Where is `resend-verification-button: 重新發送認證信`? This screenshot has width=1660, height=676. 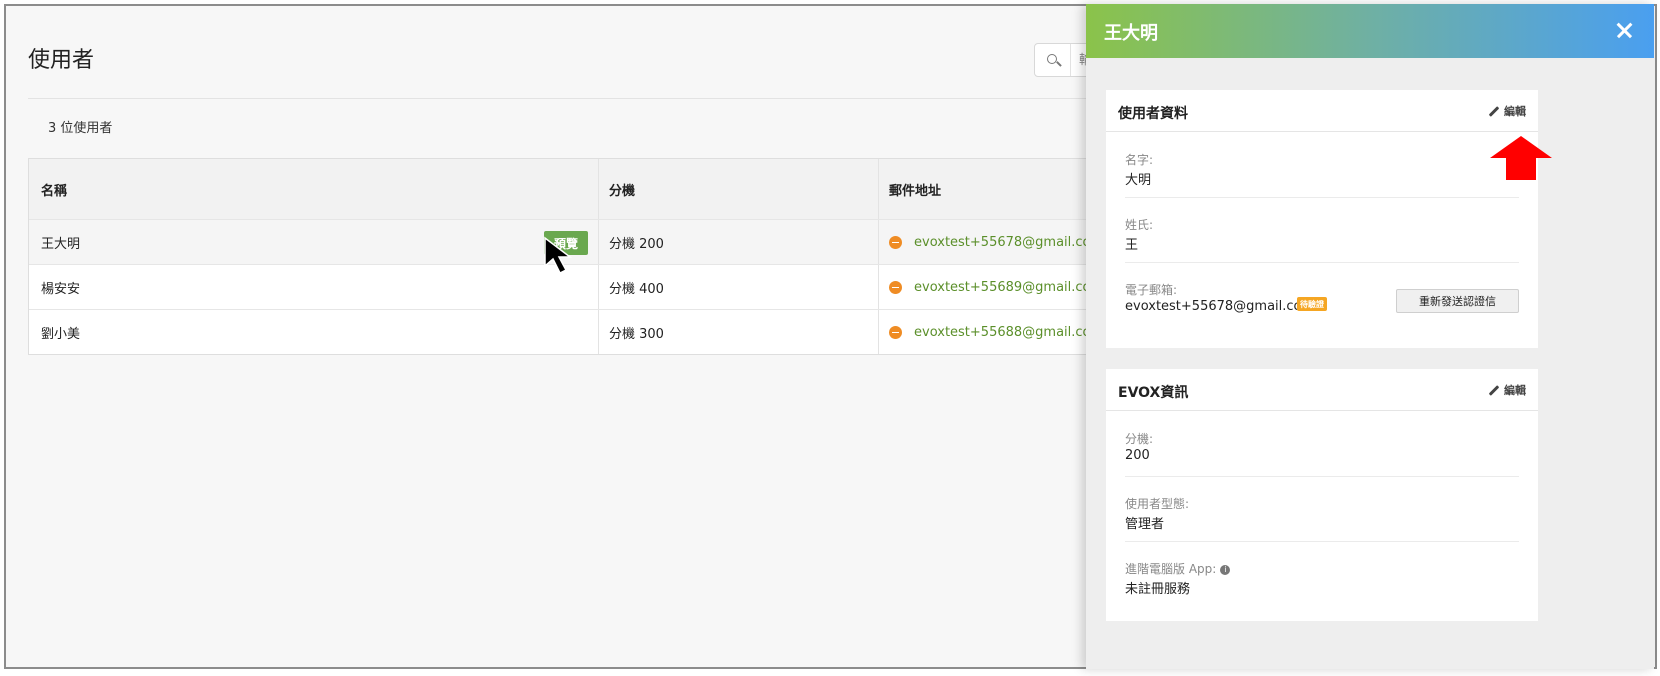
resend-verification-button: 重新發送認證信 is located at coordinates (1457, 301).